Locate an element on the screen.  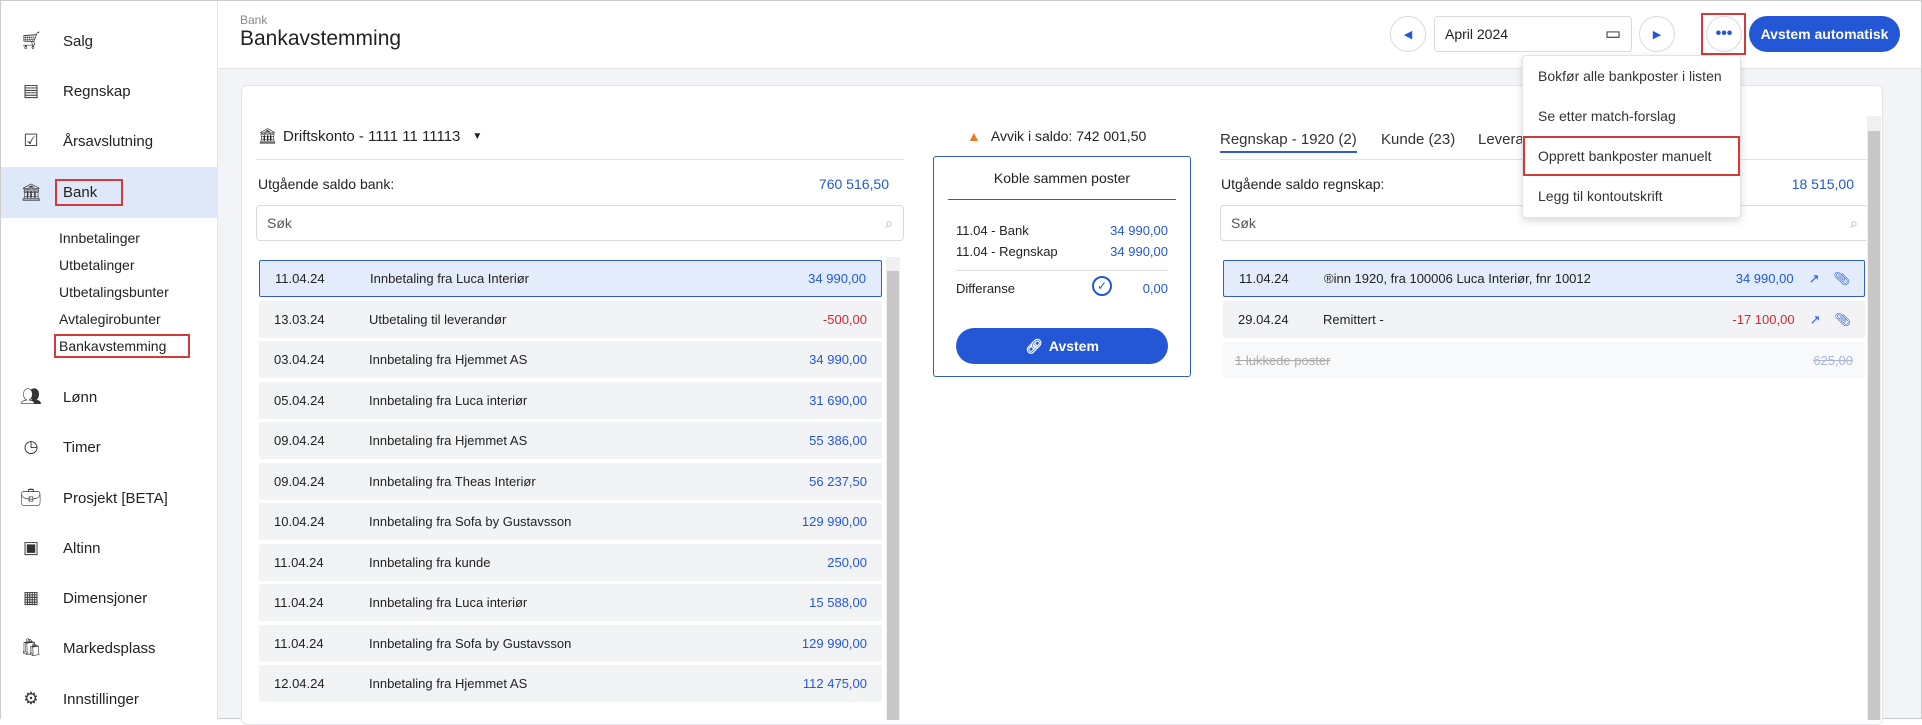
sidebar-item-label: Markedsplass is located at coordinates (109, 648).